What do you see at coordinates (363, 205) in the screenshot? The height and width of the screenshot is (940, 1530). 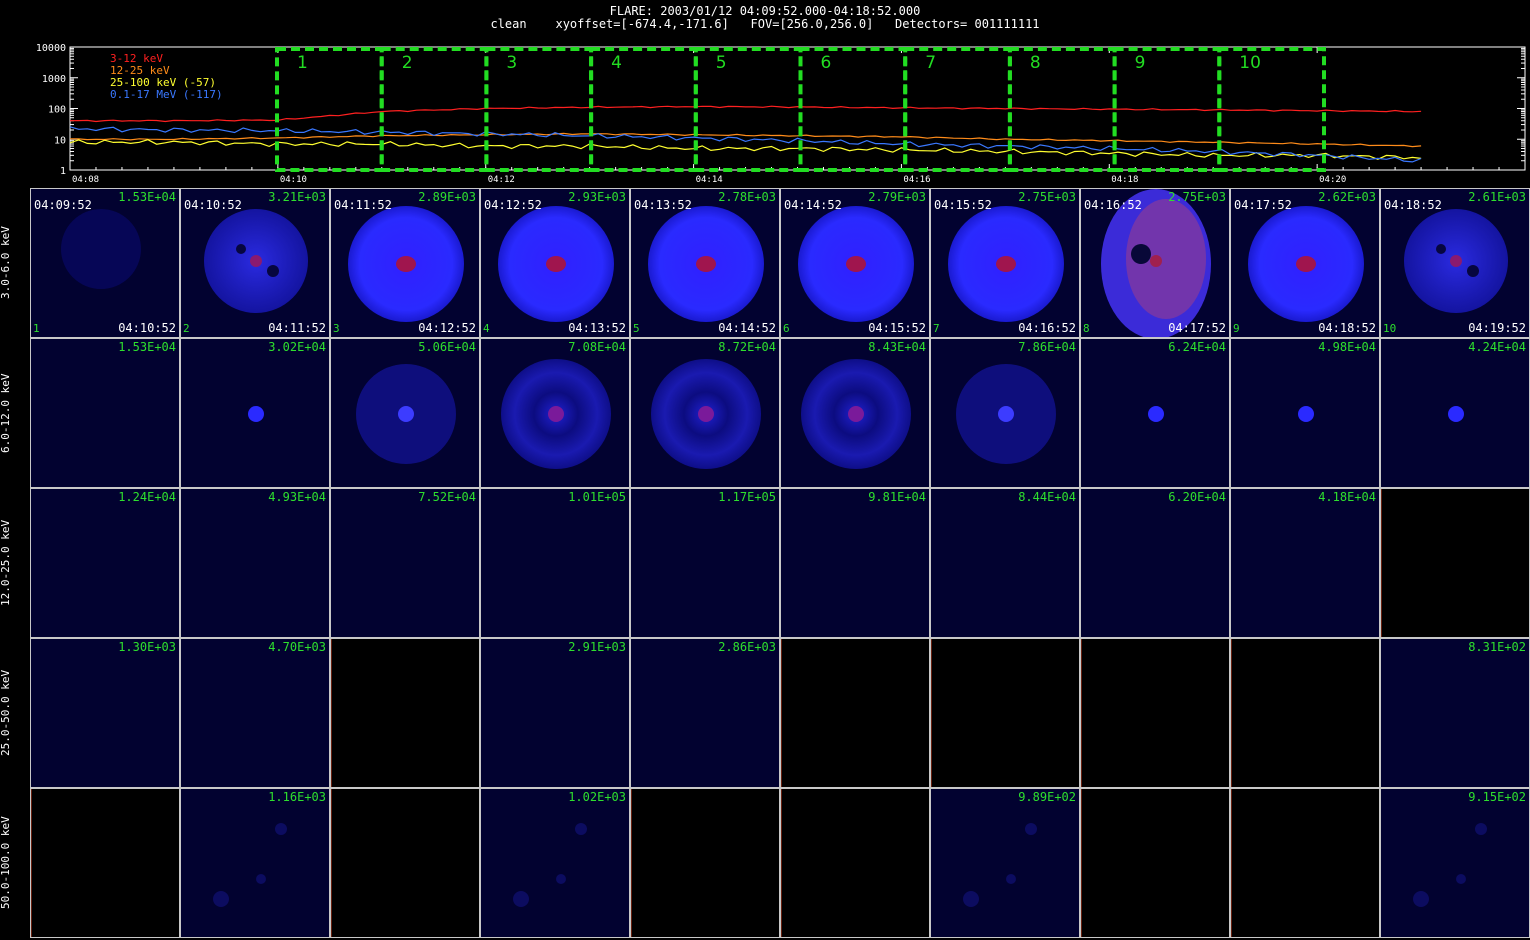 I see `start-time: 04:11:52` at bounding box center [363, 205].